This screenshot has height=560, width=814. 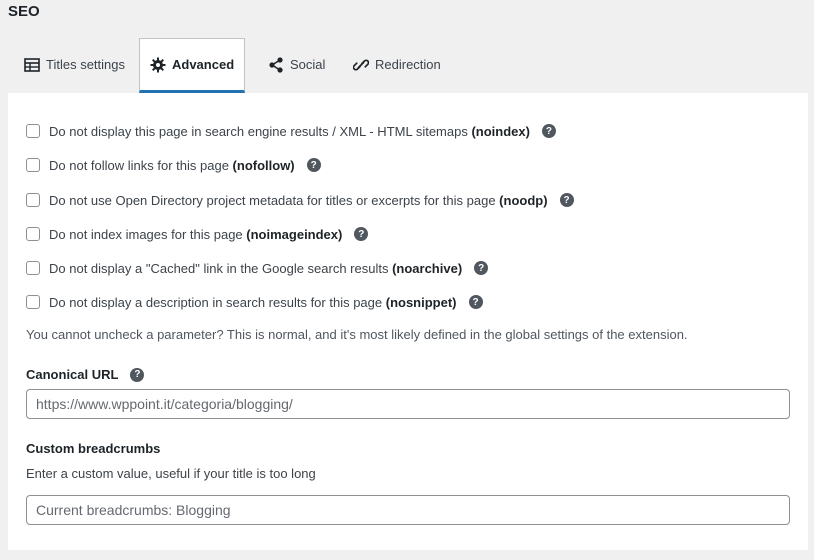 What do you see at coordinates (203, 64) in the screenshot?
I see `tab-label: Advanced` at bounding box center [203, 64].